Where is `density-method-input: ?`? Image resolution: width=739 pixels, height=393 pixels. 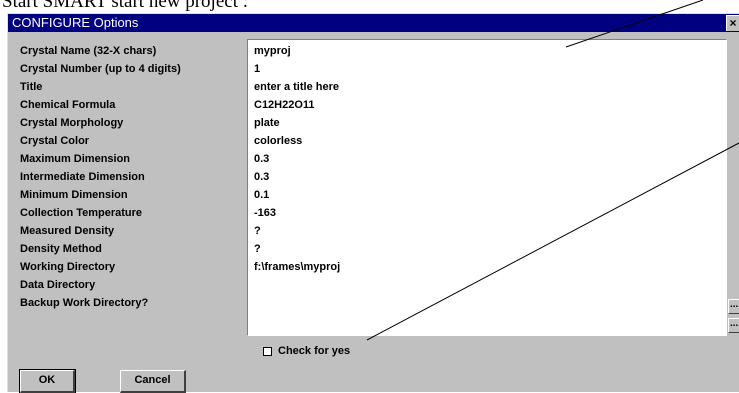 density-method-input: ? is located at coordinates (490, 249).